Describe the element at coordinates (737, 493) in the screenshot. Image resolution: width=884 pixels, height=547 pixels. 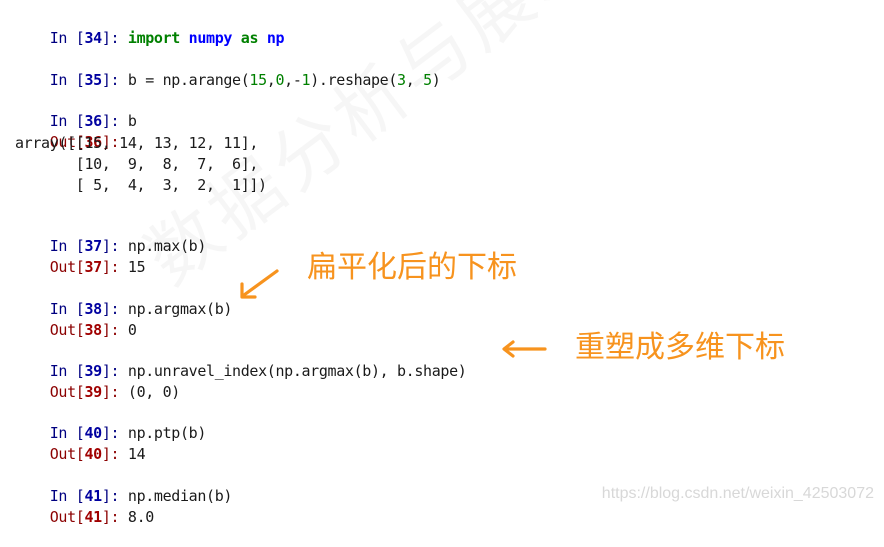
I see `watermark-url: https://blog.csdn.net/weixin_42503072` at that location.